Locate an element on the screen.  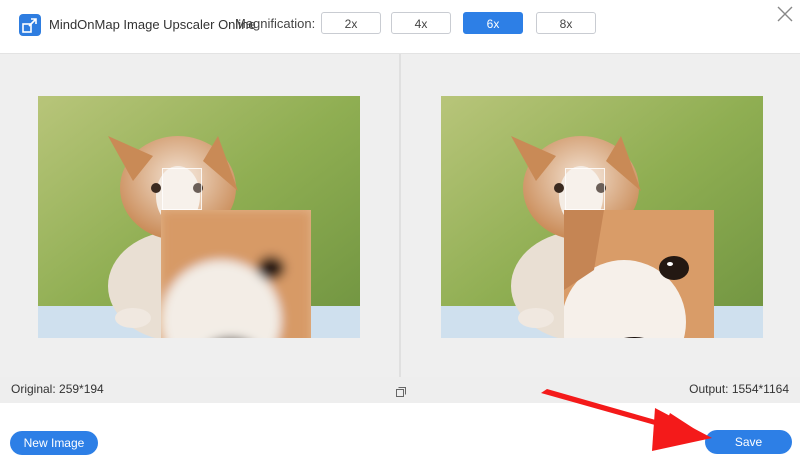
magnification-label: Magnification: is located at coordinates (275, 23).